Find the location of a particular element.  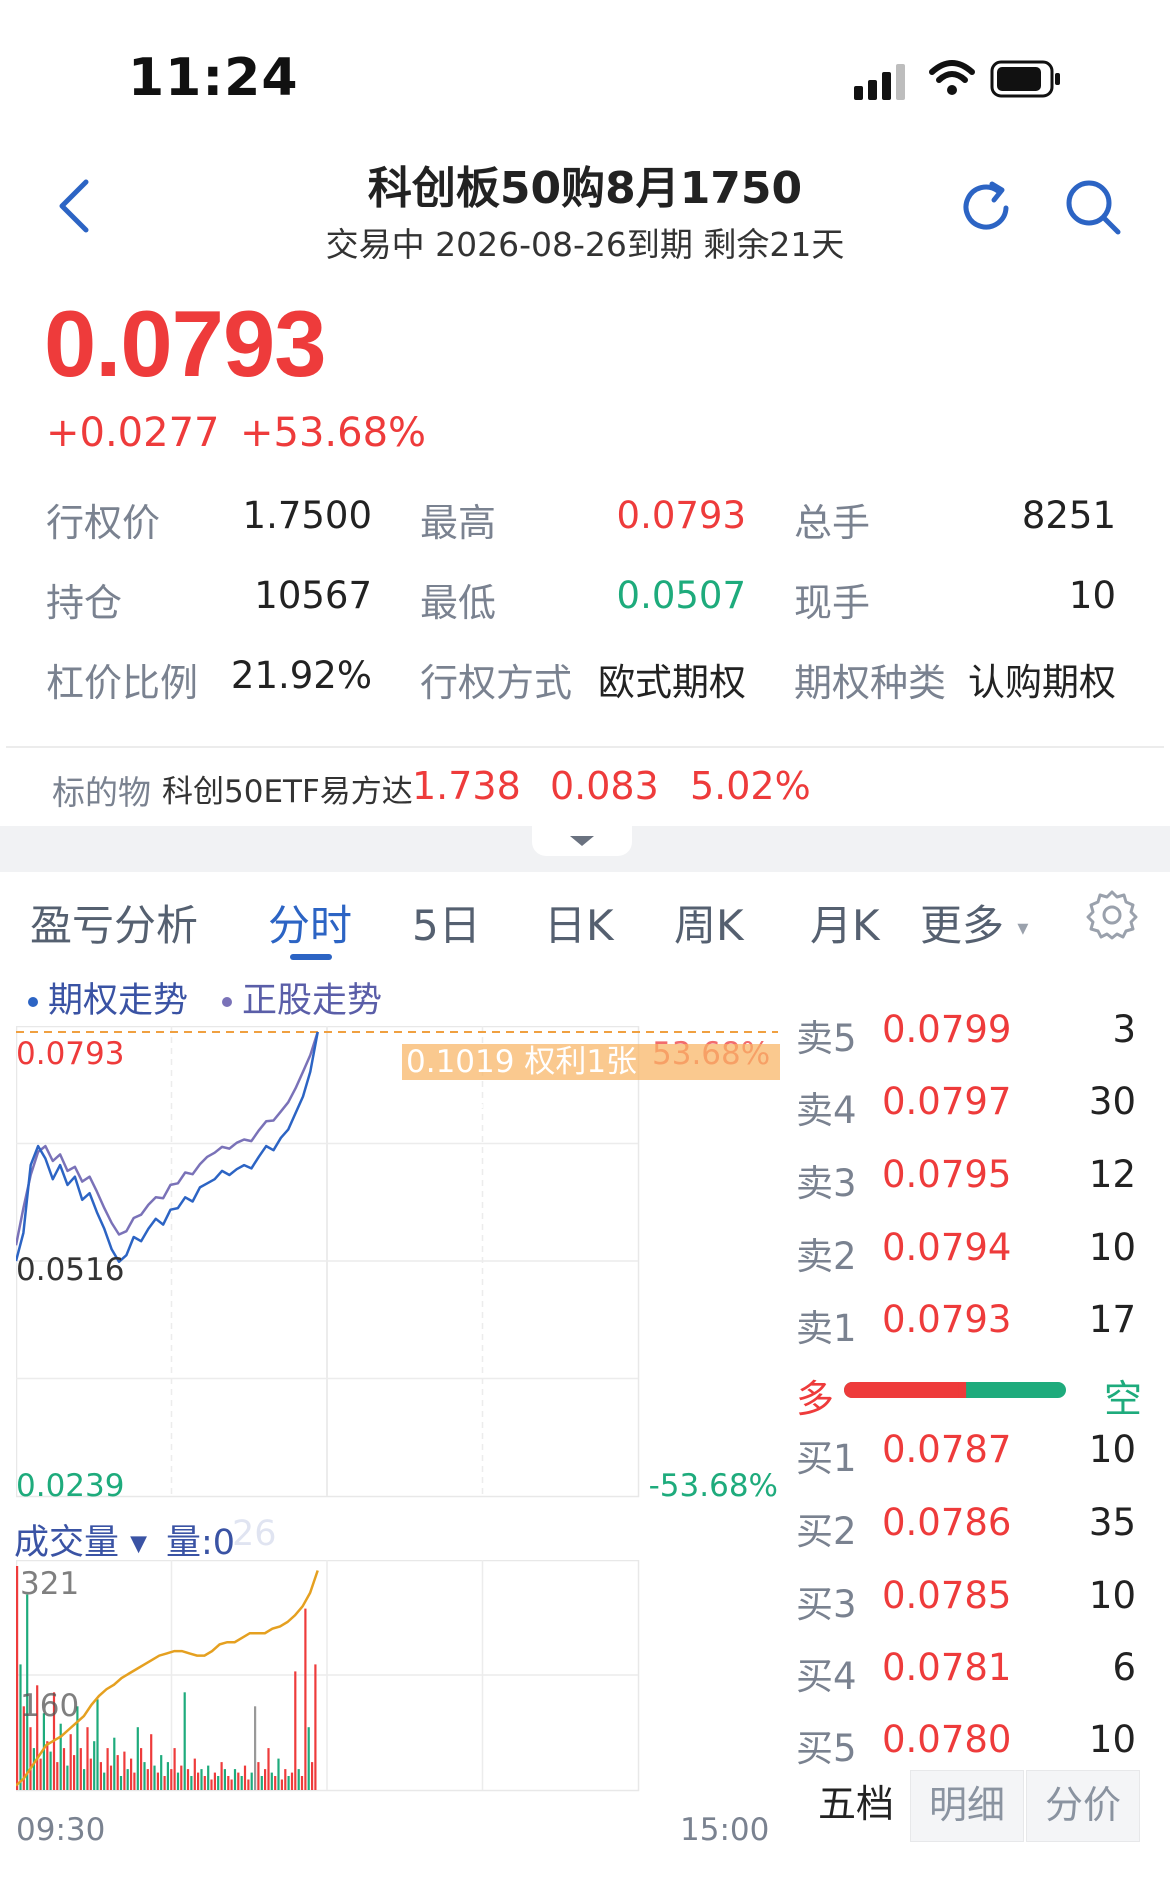

page-subtitle: 交易中 2026-08-26到期 剩余21天 is located at coordinates (585, 244).